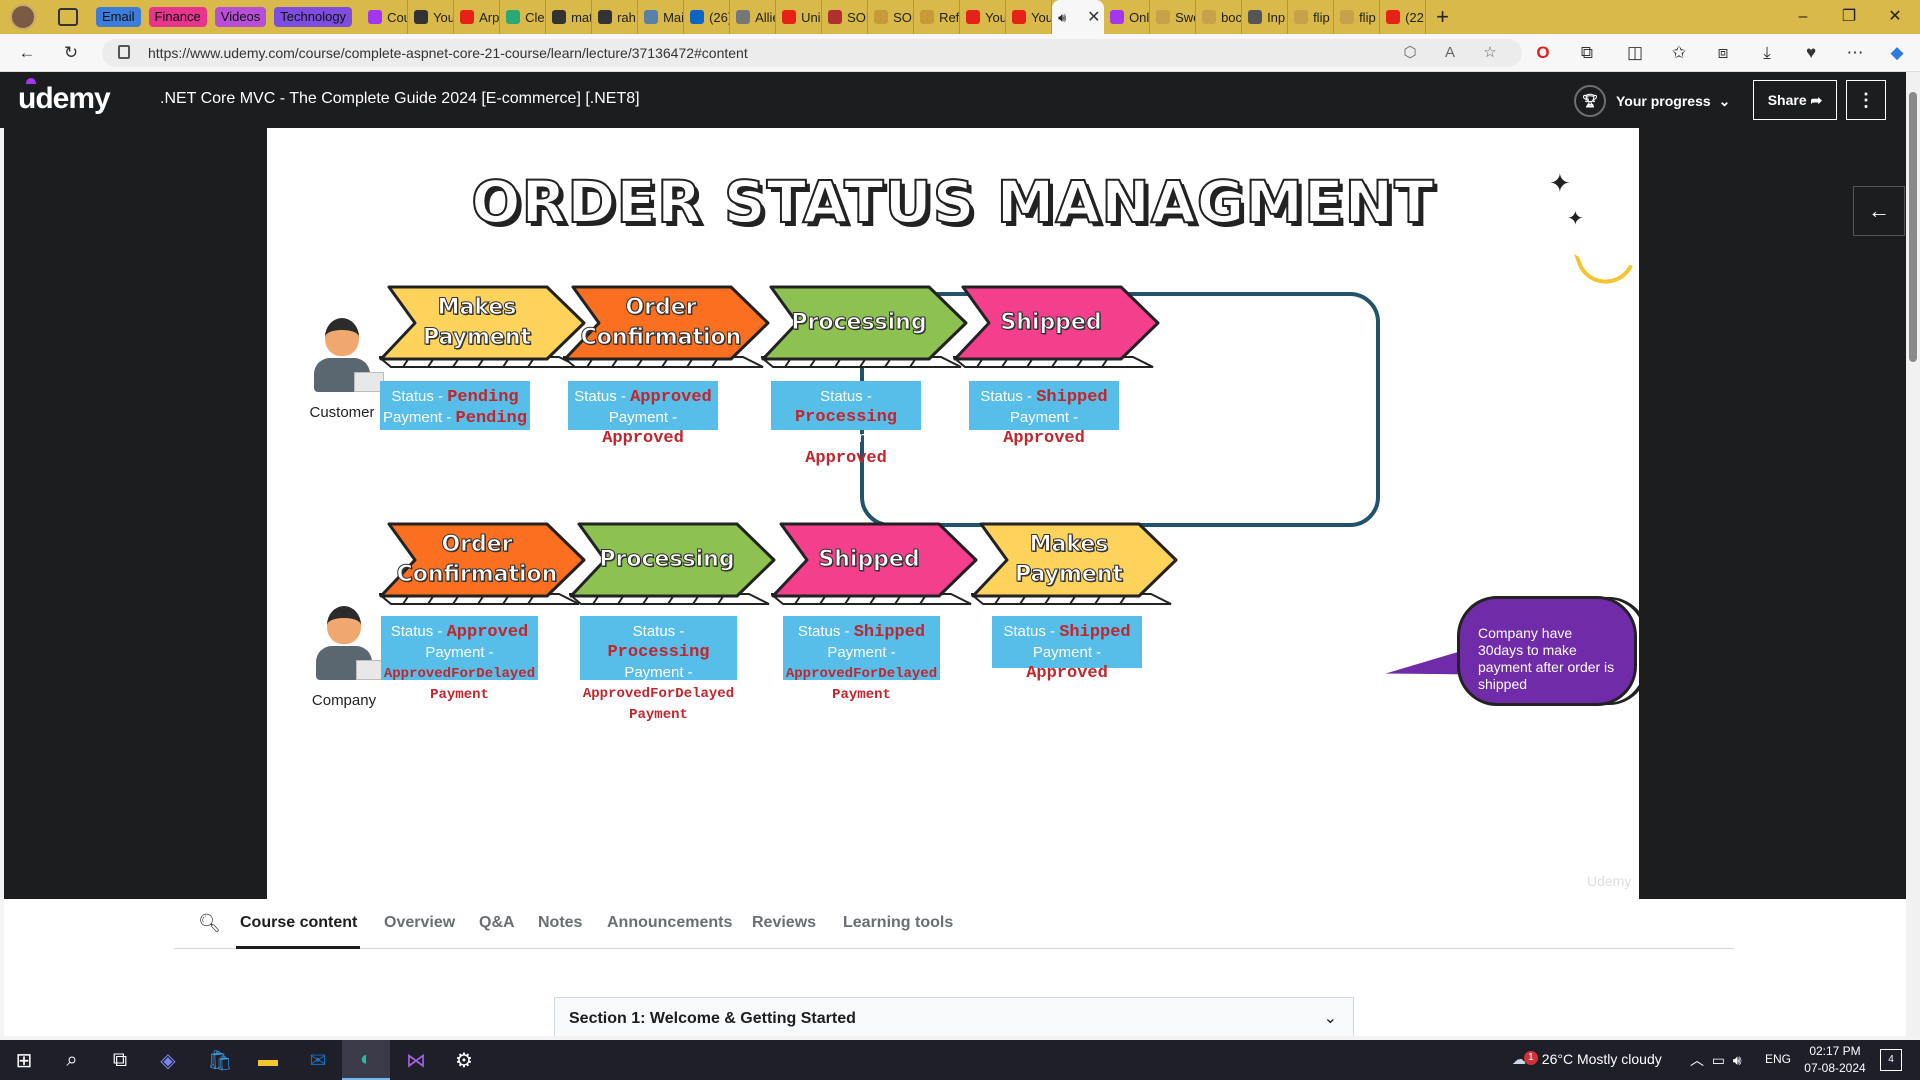 The width and height of the screenshot is (1920, 1080). I want to click on close-window-button: ✕, so click(1895, 17).